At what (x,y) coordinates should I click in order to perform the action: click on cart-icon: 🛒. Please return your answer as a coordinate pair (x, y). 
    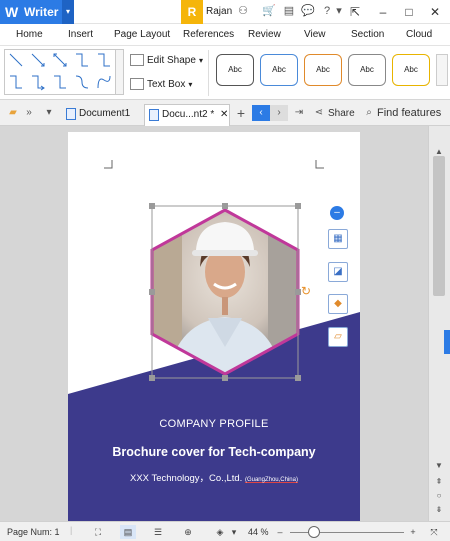
    Looking at the image, I should click on (269, 11).